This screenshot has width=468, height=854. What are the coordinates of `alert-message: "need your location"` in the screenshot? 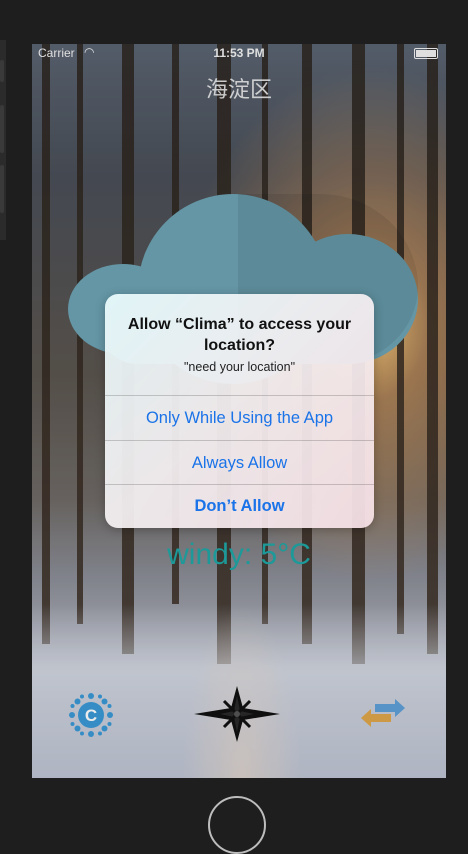 It's located at (239, 367).